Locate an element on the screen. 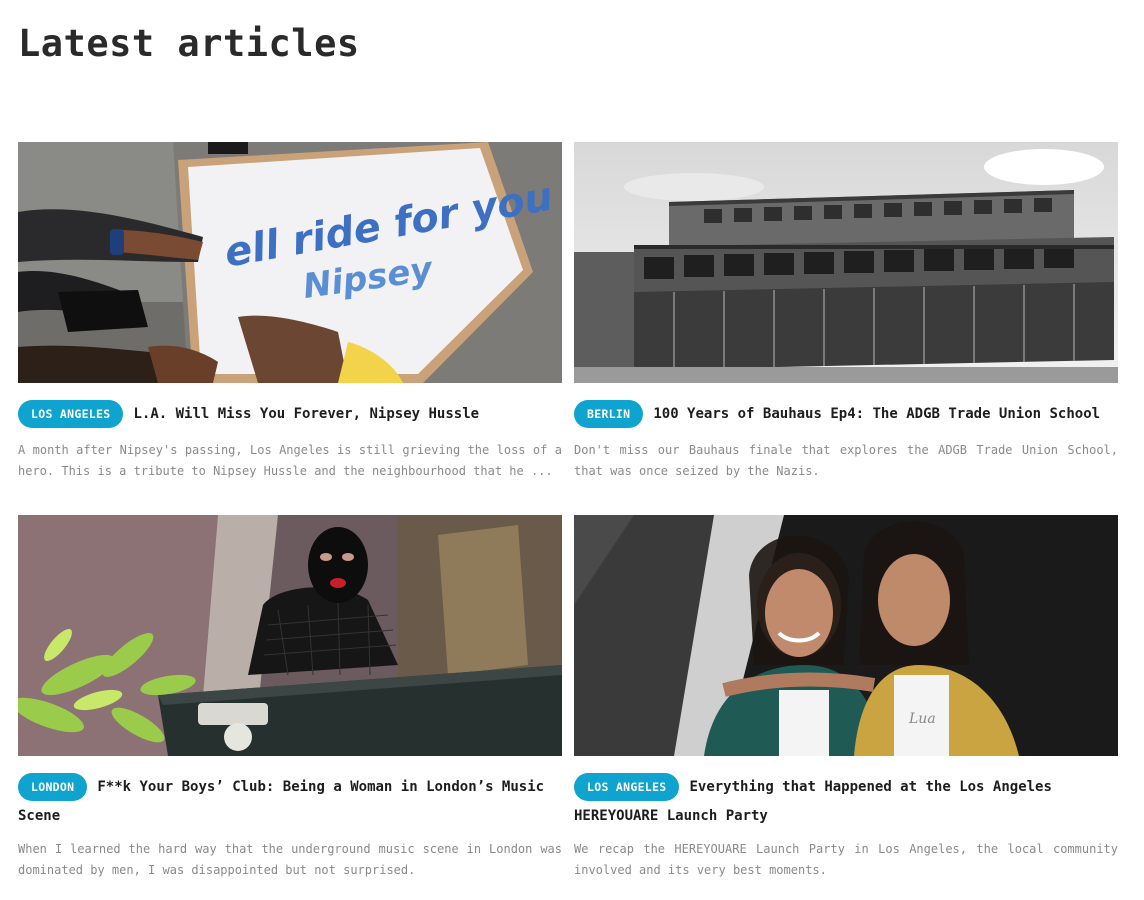 The height and width of the screenshot is (900, 1144). article-image-memorial-sign: ell ride for you Nipsey is located at coordinates (290, 262).